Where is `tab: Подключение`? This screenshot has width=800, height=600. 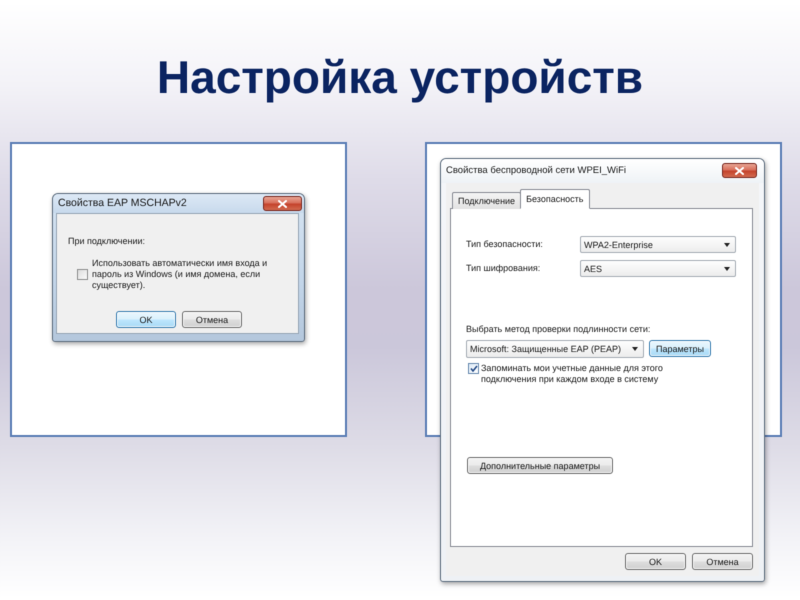 tab: Подключение is located at coordinates (487, 200).